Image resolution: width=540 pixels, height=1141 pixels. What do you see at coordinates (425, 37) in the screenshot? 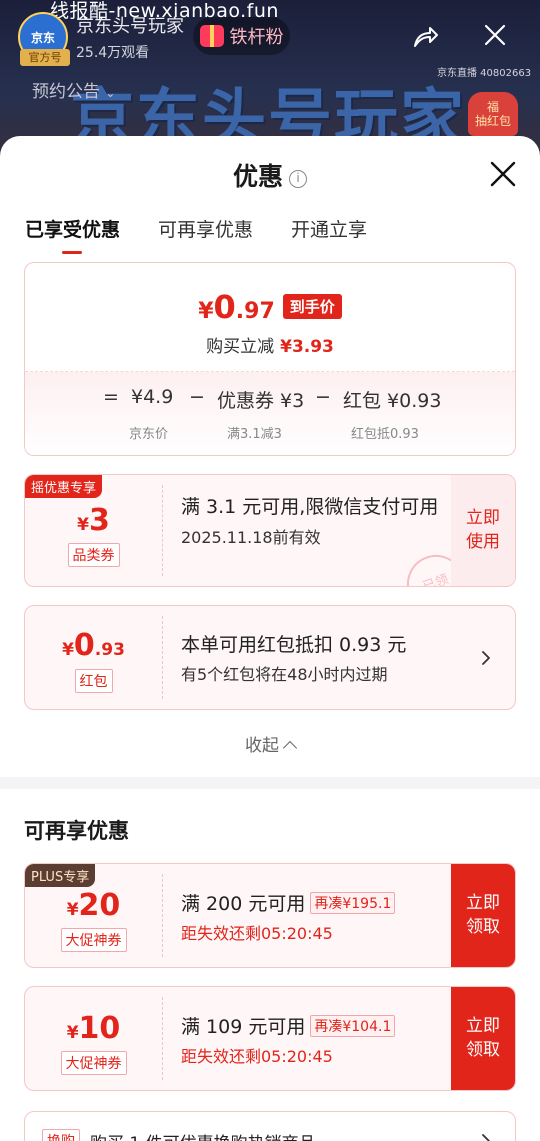
I see `share-icon` at bounding box center [425, 37].